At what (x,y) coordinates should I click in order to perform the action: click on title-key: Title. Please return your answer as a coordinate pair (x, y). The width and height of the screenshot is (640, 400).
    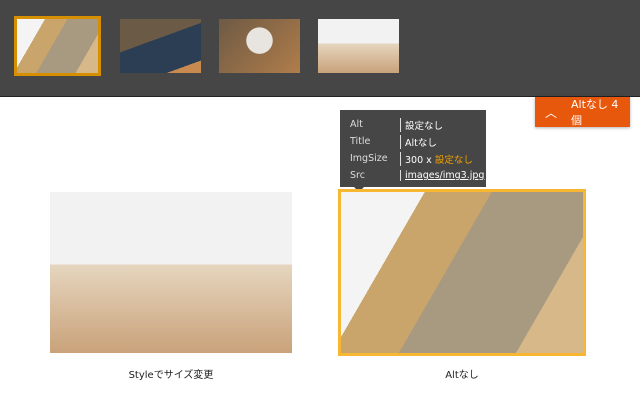
    Looking at the image, I should click on (360, 141).